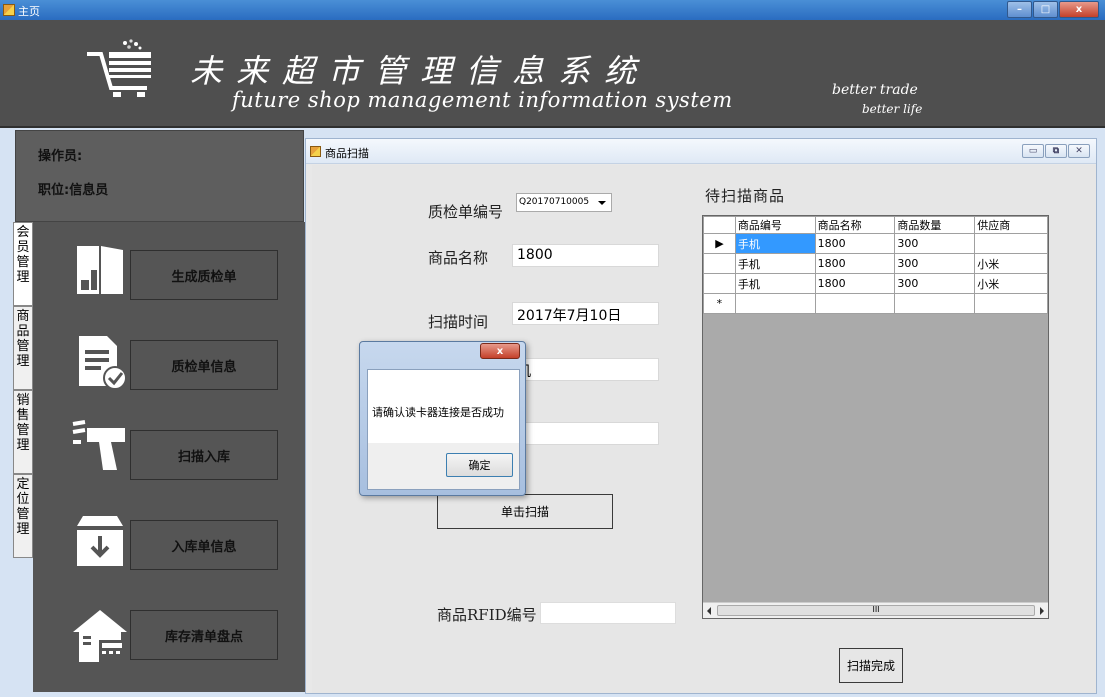 This screenshot has height=697, width=1105. What do you see at coordinates (871, 665) in the screenshot?
I see `scan-complete-button: 扫描完成` at bounding box center [871, 665].